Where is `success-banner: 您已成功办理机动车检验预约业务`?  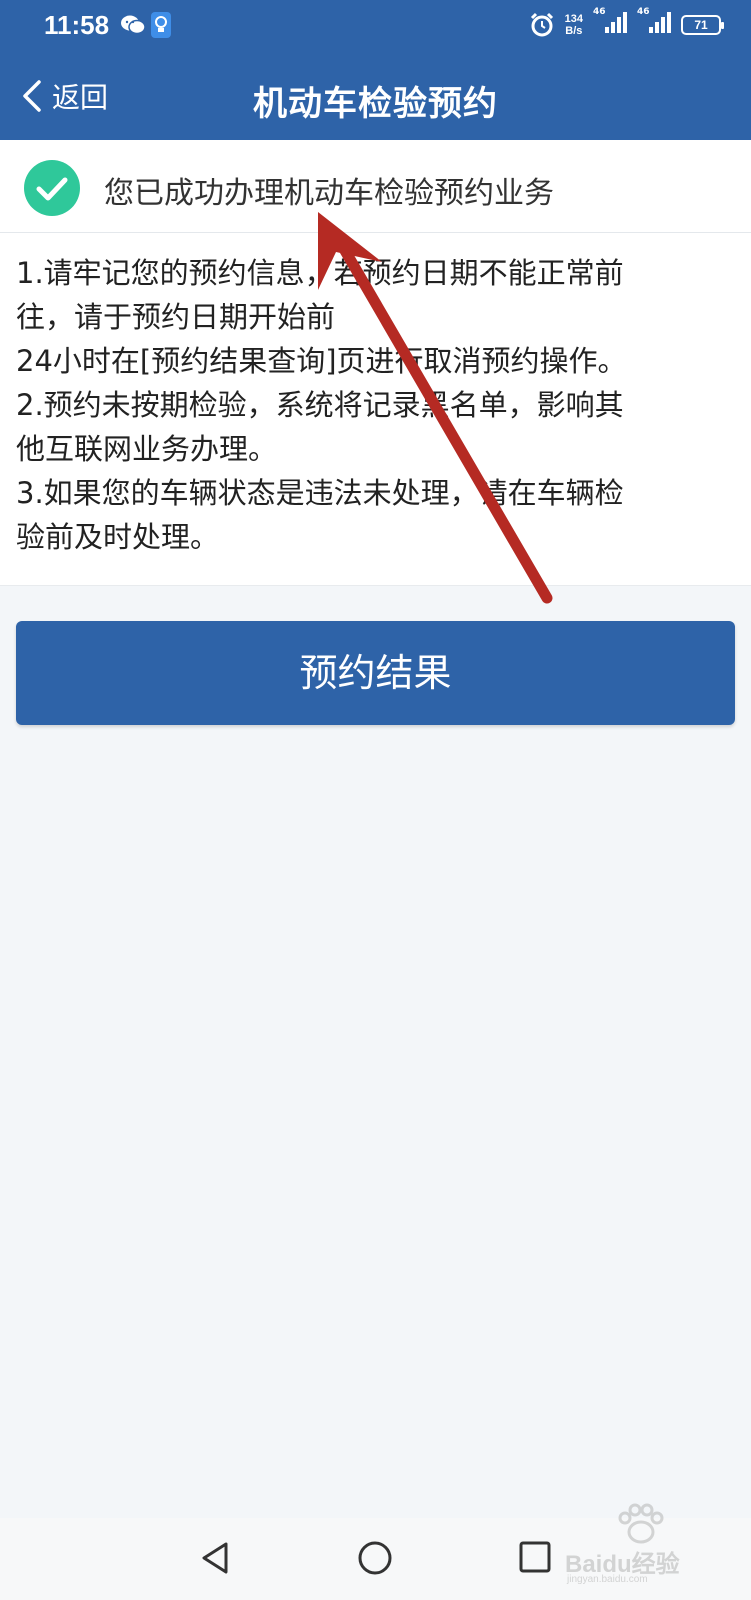 success-banner: 您已成功办理机动车检验预约业务 is located at coordinates (375, 186).